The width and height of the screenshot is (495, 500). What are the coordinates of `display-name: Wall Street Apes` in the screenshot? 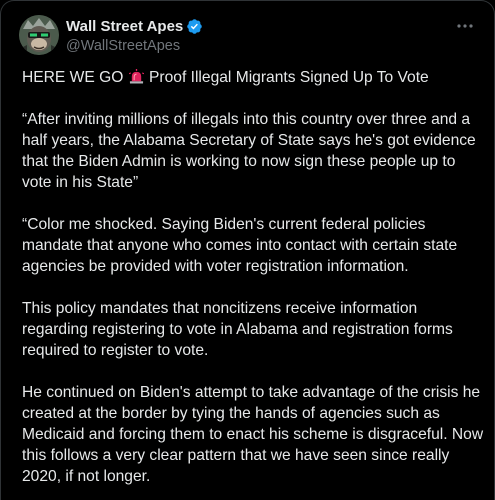 It's located at (124, 26).